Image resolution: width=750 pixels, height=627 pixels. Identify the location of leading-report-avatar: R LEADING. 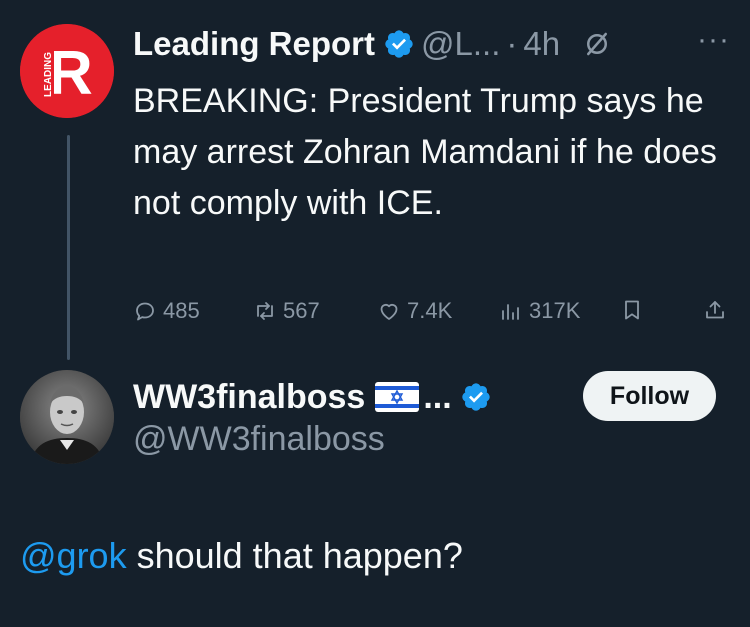
(67, 71).